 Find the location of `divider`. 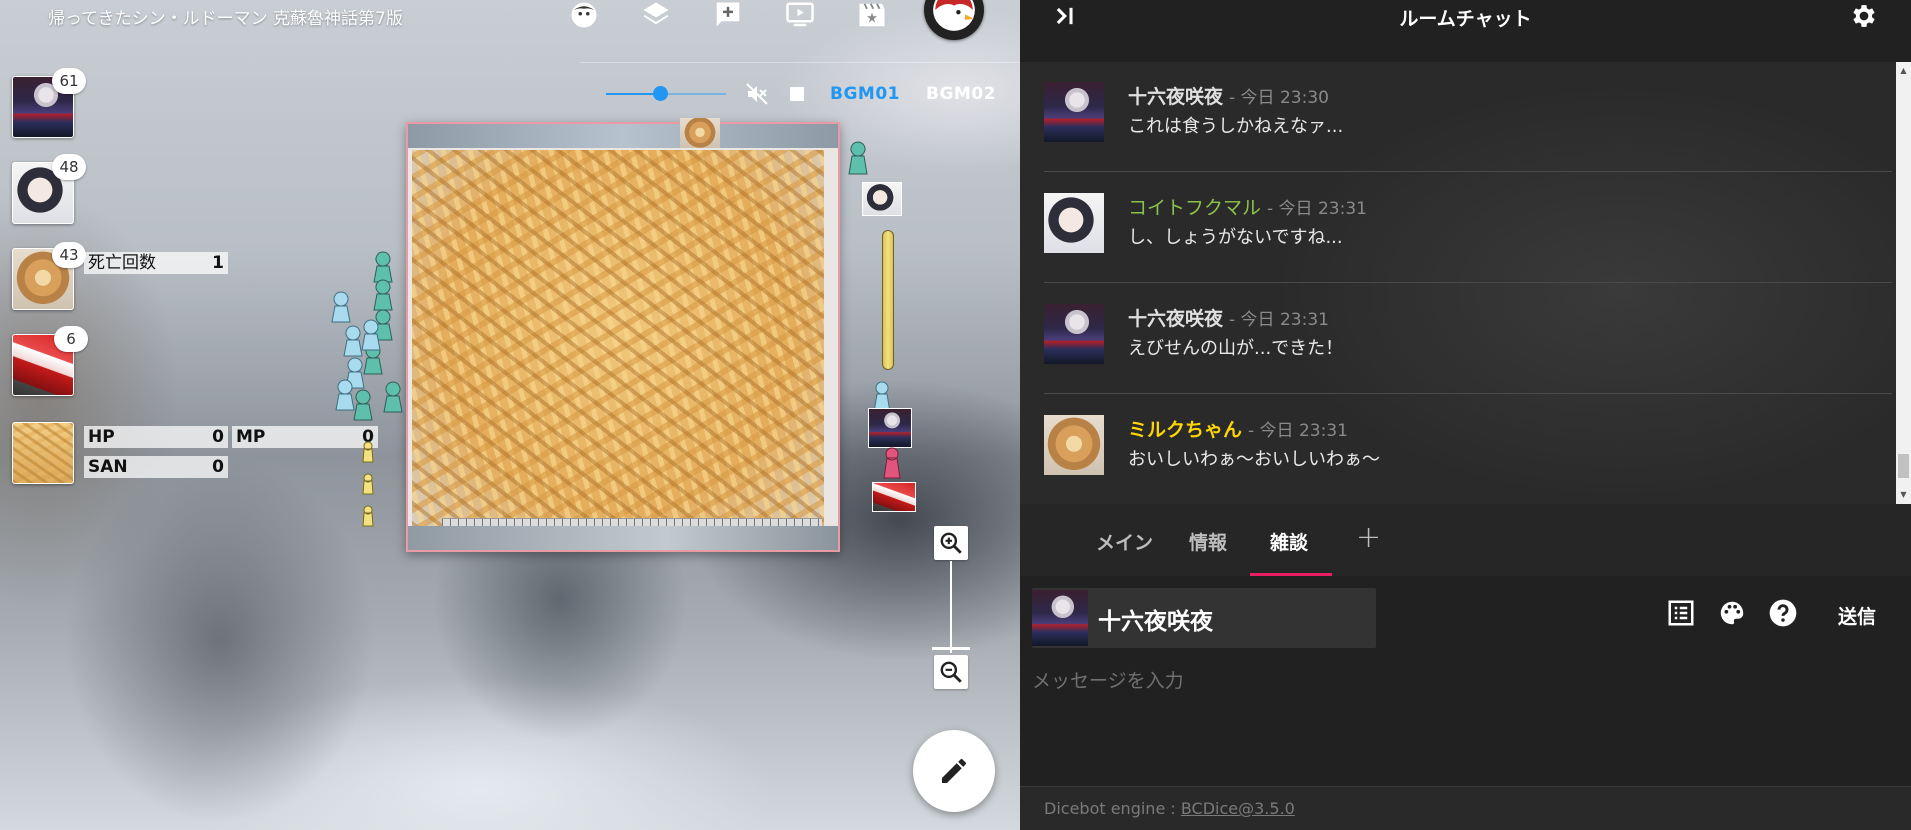

divider is located at coordinates (800, 62).